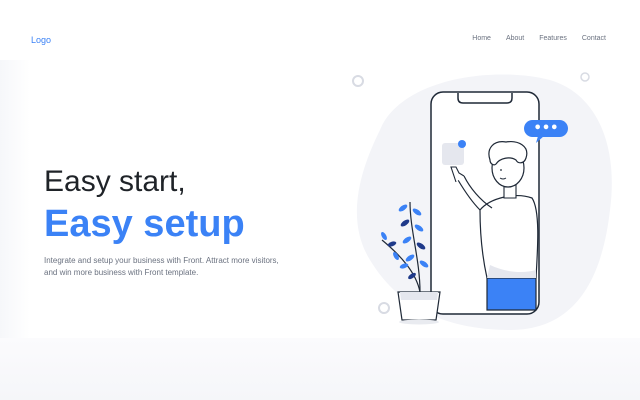 This screenshot has height=400, width=640. What do you see at coordinates (384, 308) in the screenshot?
I see `decor-ring-bottom` at bounding box center [384, 308].